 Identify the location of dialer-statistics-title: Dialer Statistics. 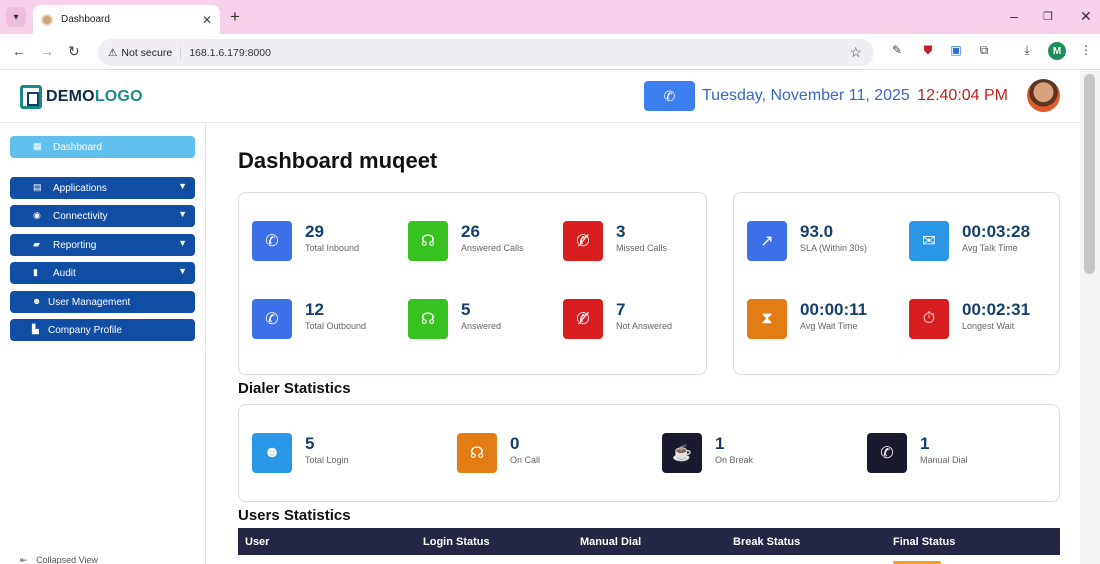
(294, 388).